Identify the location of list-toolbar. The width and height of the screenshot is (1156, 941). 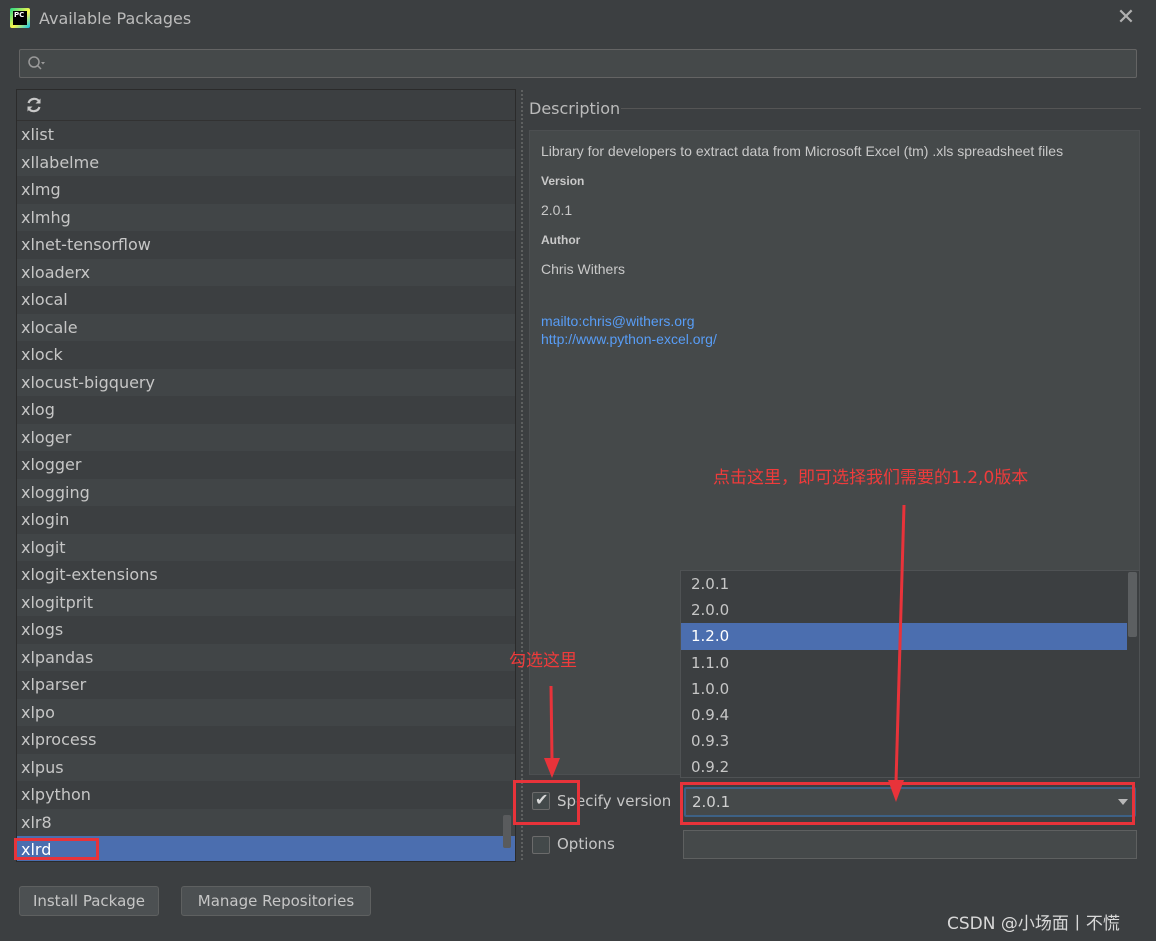
(266, 105).